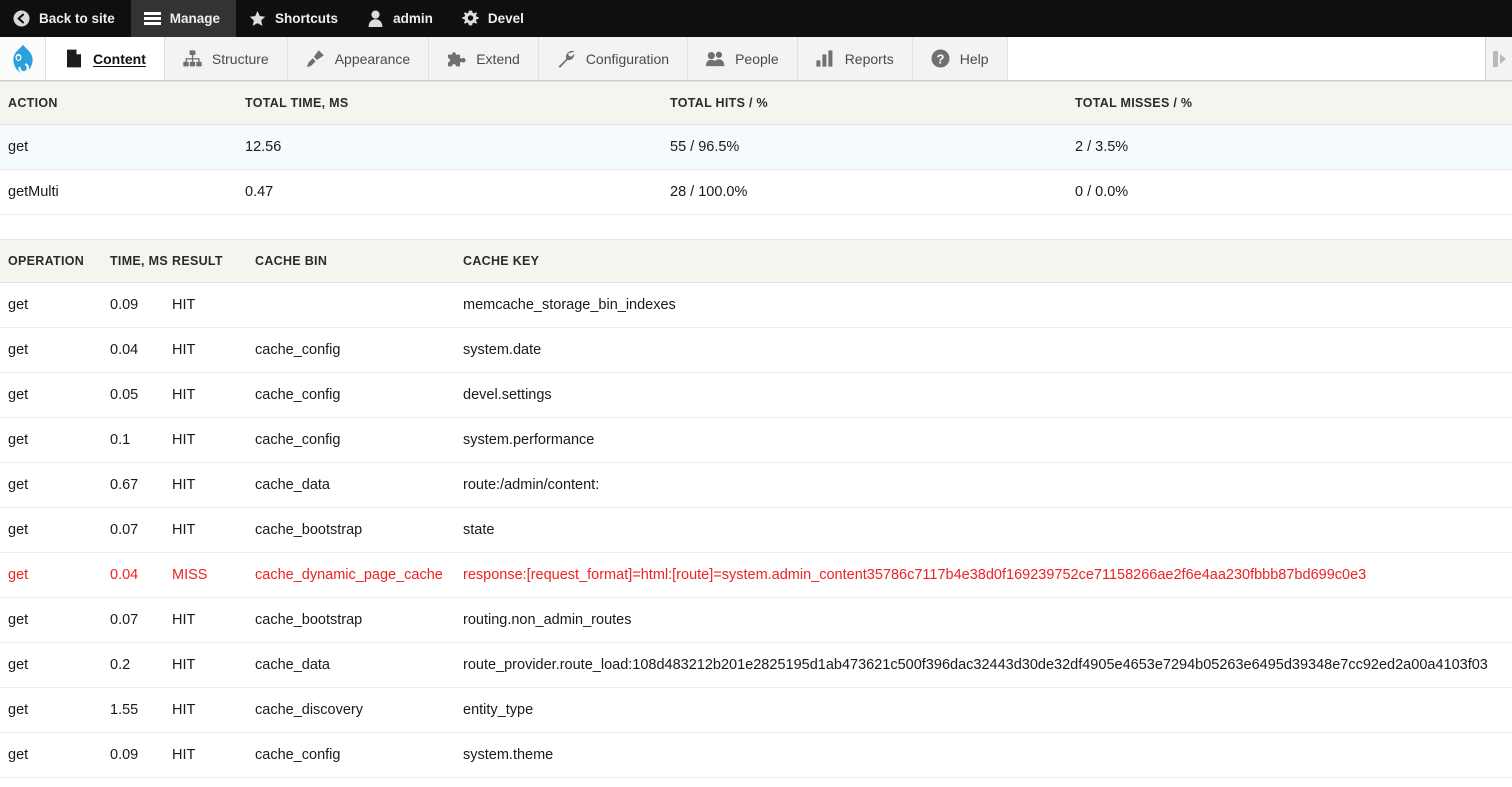  I want to click on sub-tab-configuration: Configuration, so click(612, 58).